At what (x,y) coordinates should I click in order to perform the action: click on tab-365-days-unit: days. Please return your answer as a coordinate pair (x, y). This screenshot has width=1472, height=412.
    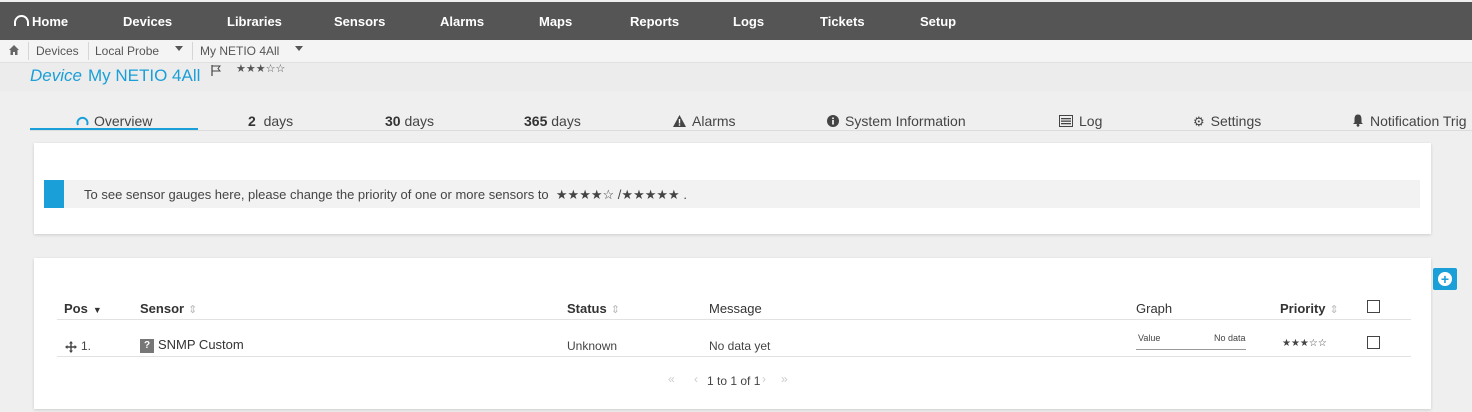
    Looking at the image, I should click on (566, 121).